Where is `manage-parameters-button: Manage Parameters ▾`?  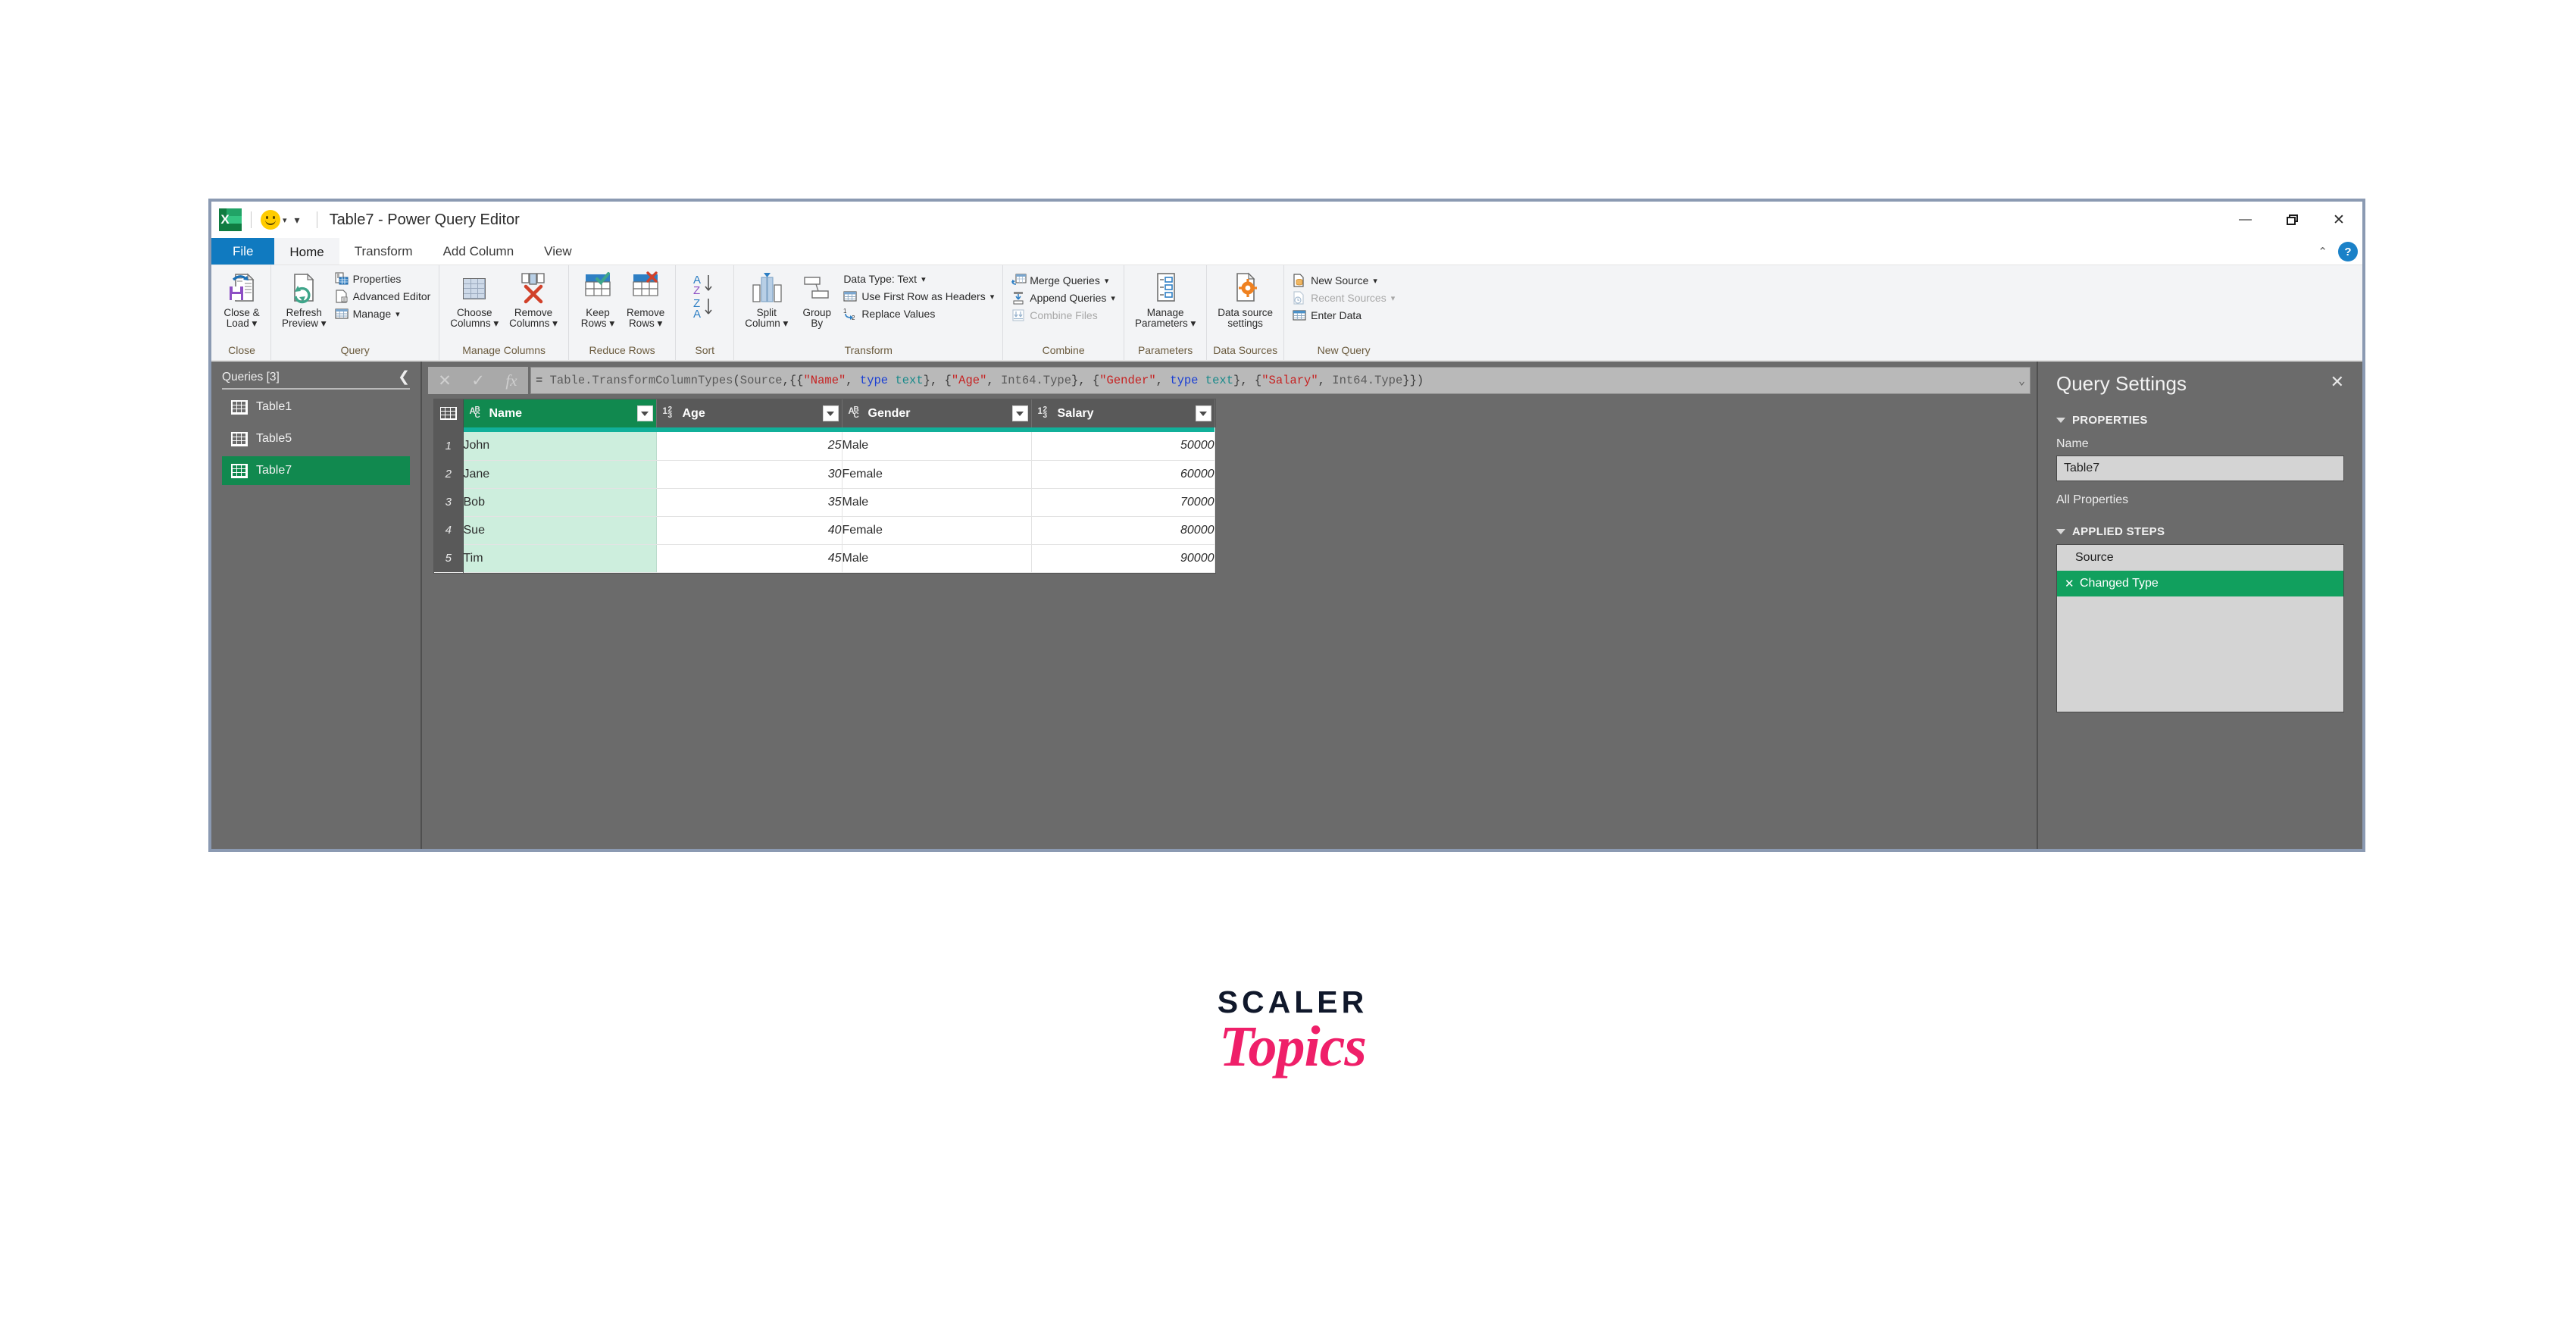
manage-parameters-button: Manage Parameters ▾ is located at coordinates (1165, 300).